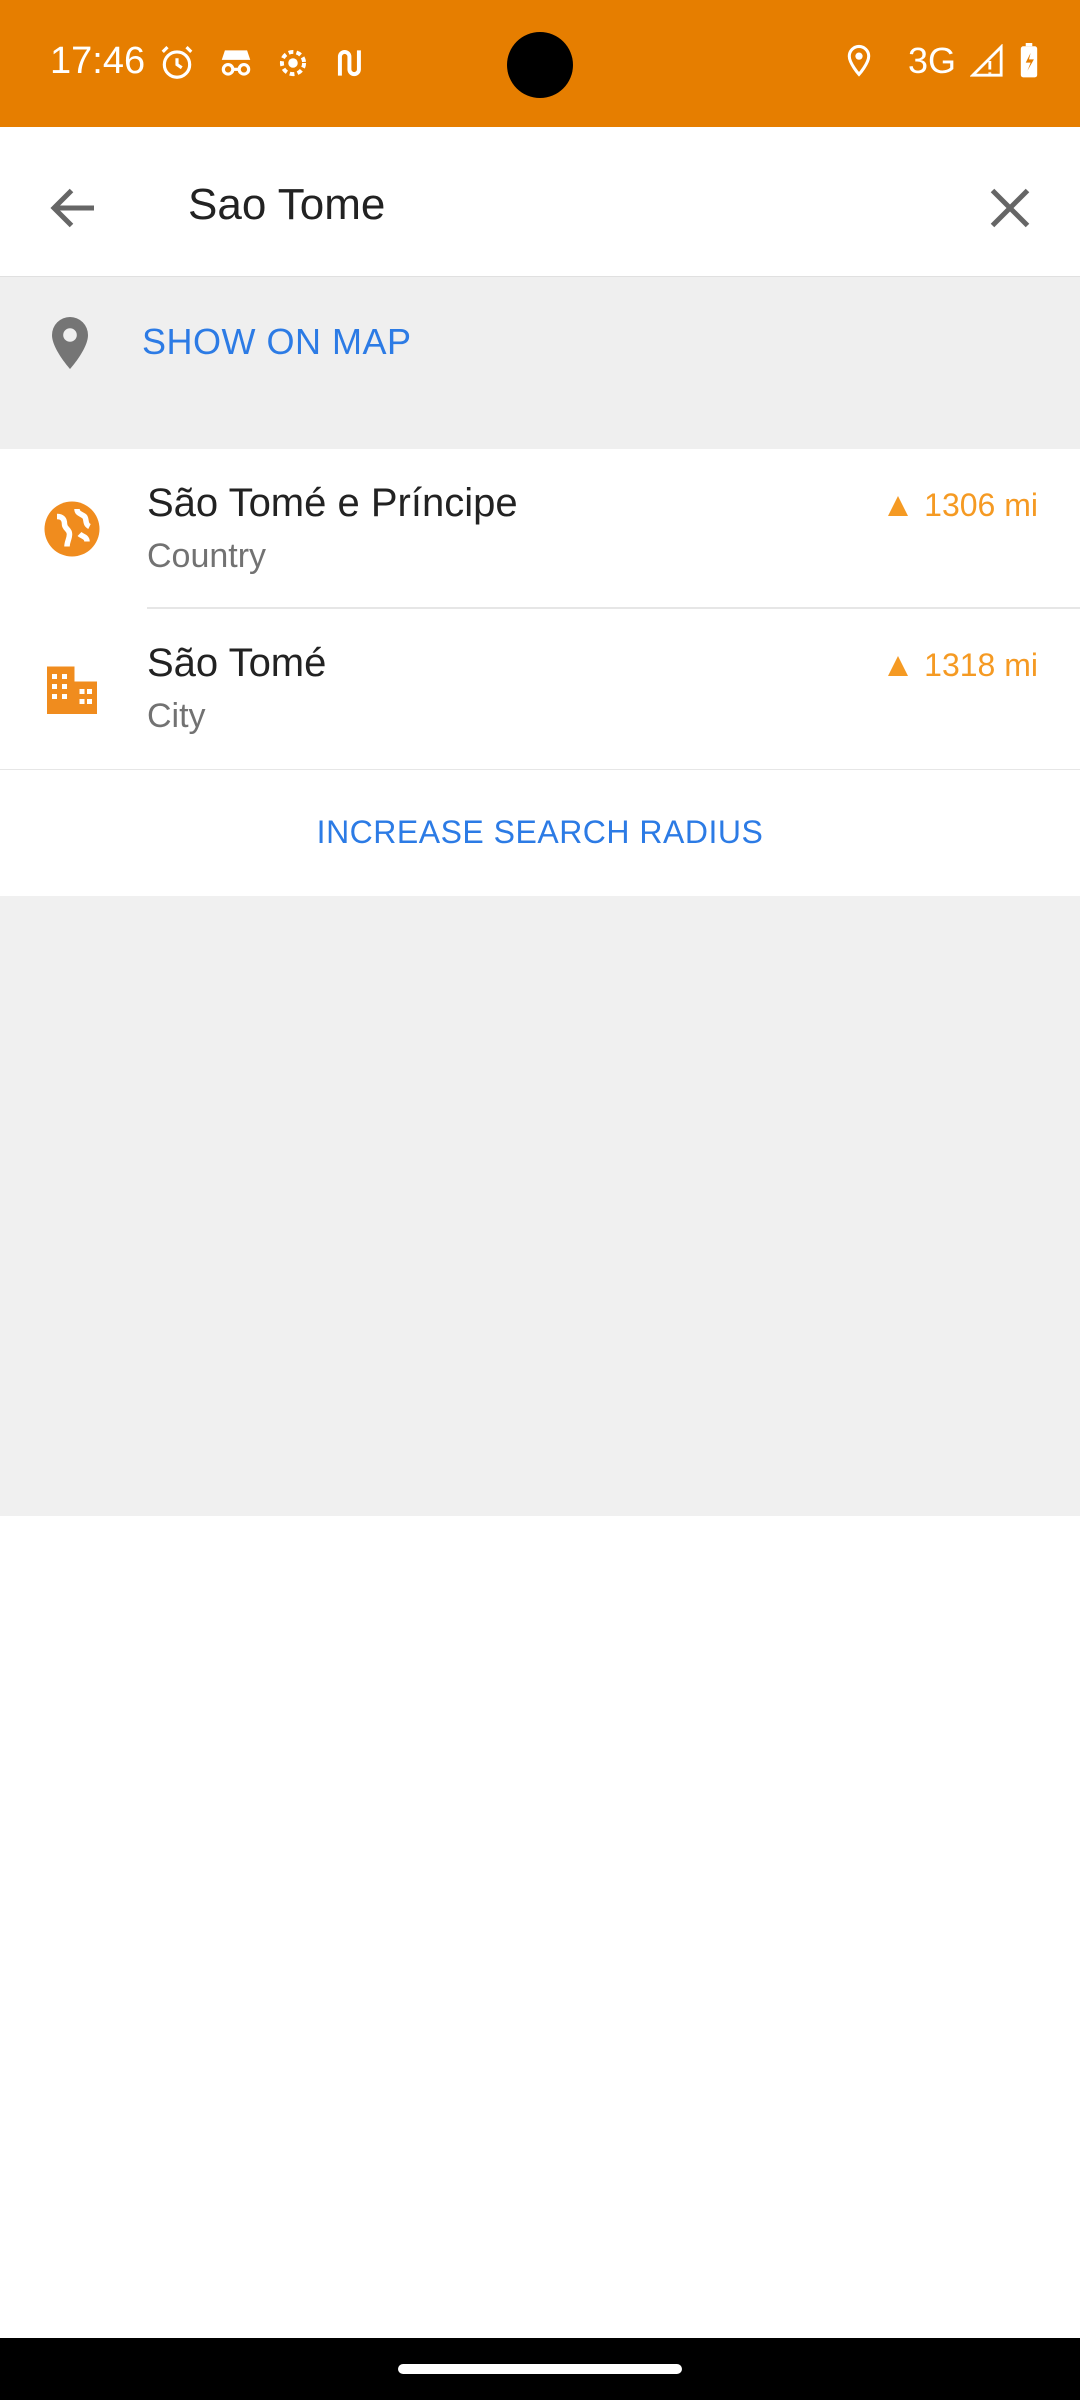  I want to click on increase-search-radius-button: INCREASE SEARCH RADIUS, so click(540, 833).